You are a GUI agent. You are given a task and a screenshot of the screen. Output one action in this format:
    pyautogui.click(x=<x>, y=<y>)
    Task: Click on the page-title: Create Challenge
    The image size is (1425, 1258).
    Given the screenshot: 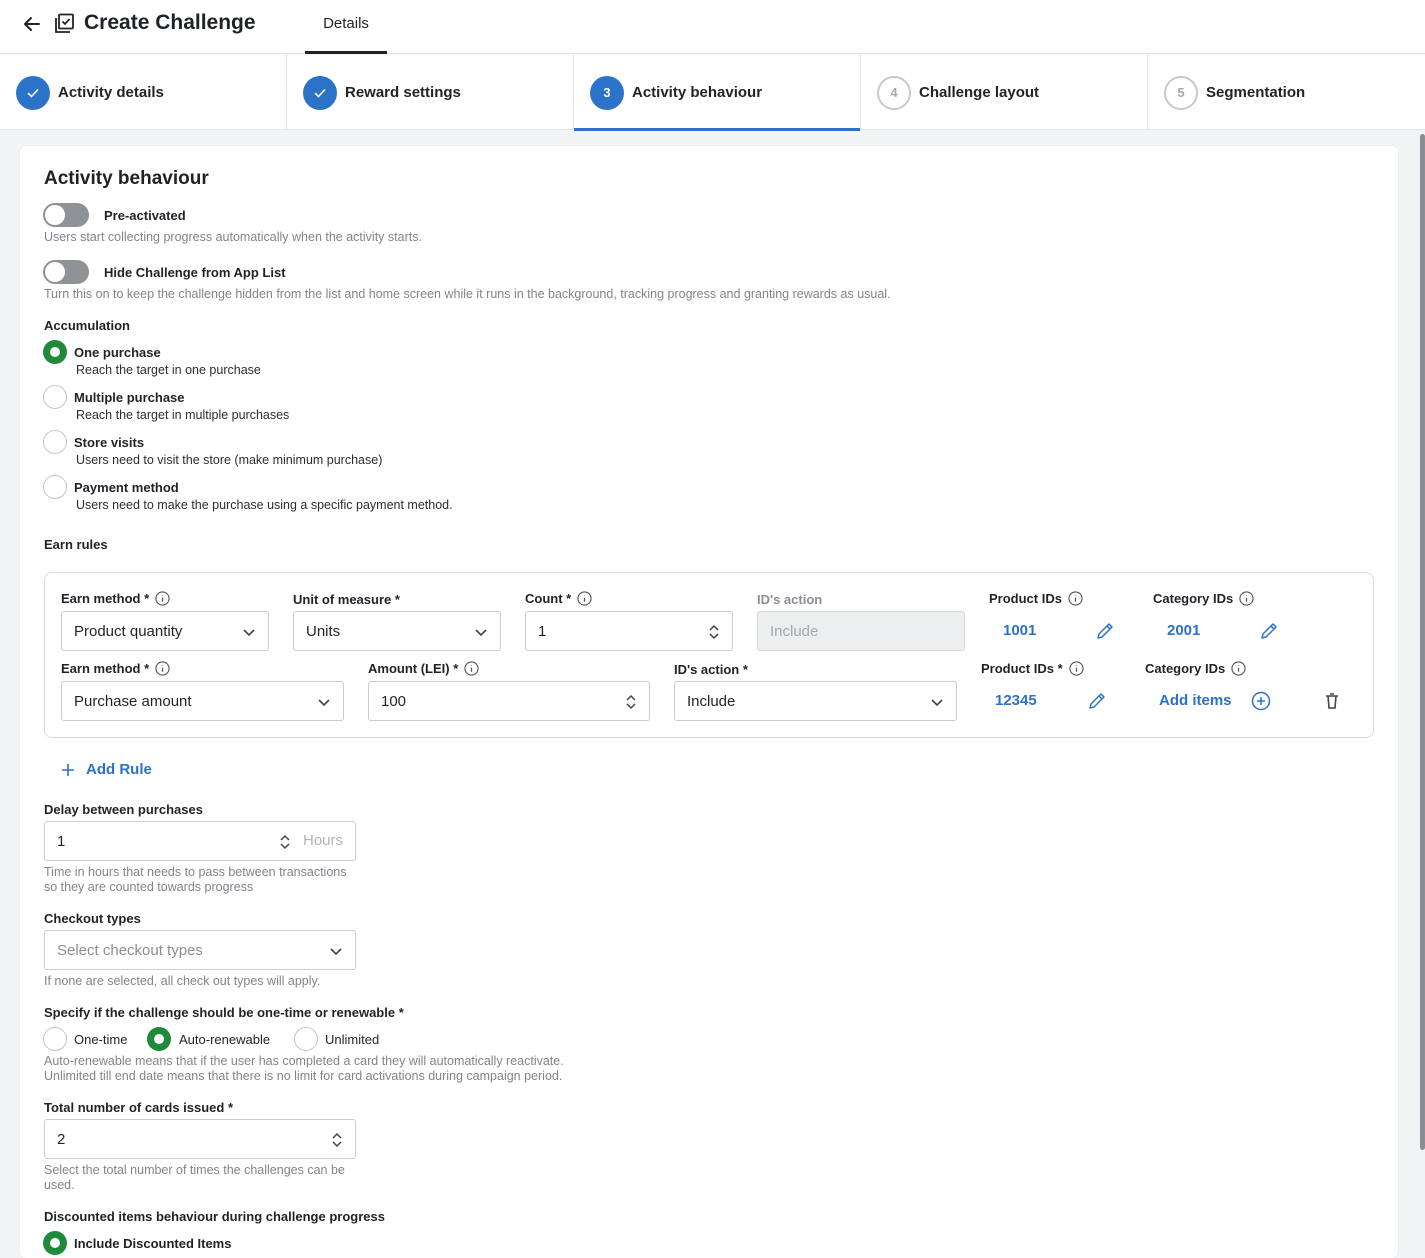 What is the action you would take?
    pyautogui.click(x=170, y=22)
    